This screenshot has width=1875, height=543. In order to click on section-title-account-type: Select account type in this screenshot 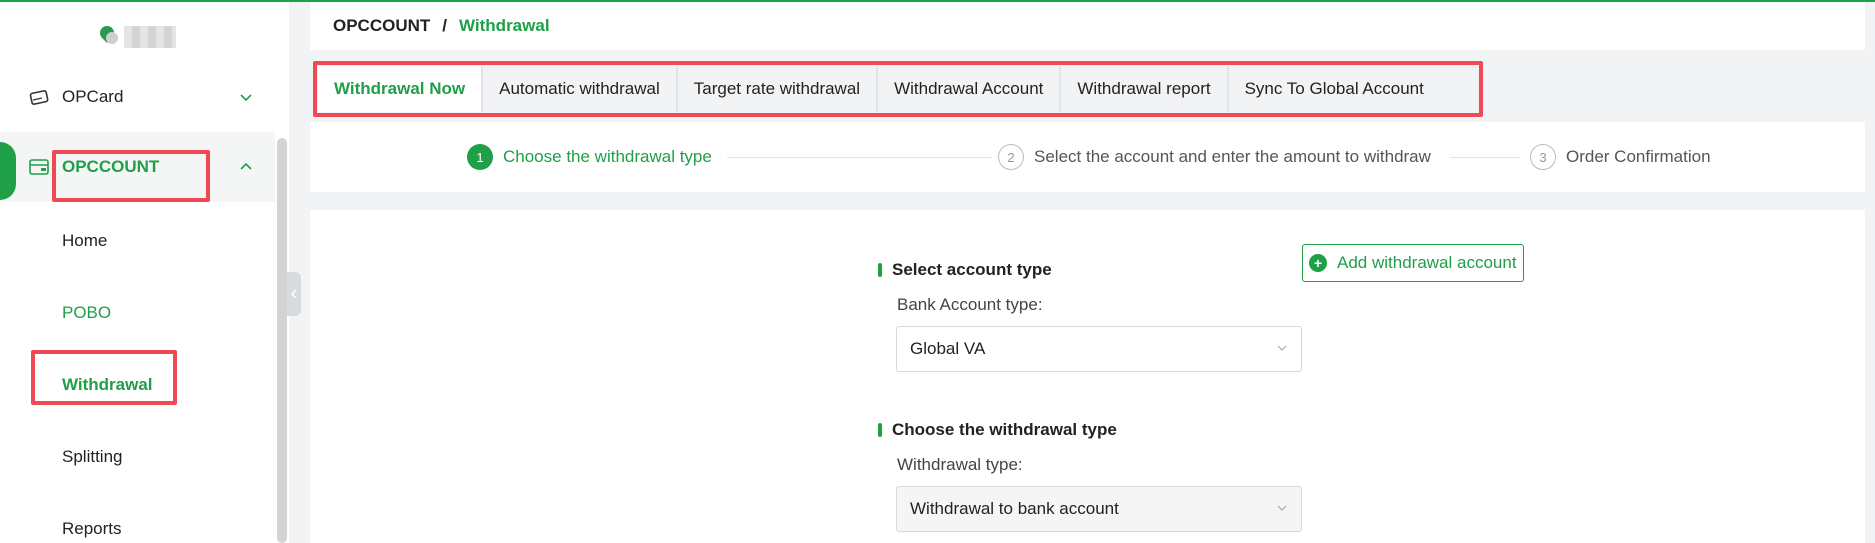, I will do `click(965, 270)`.